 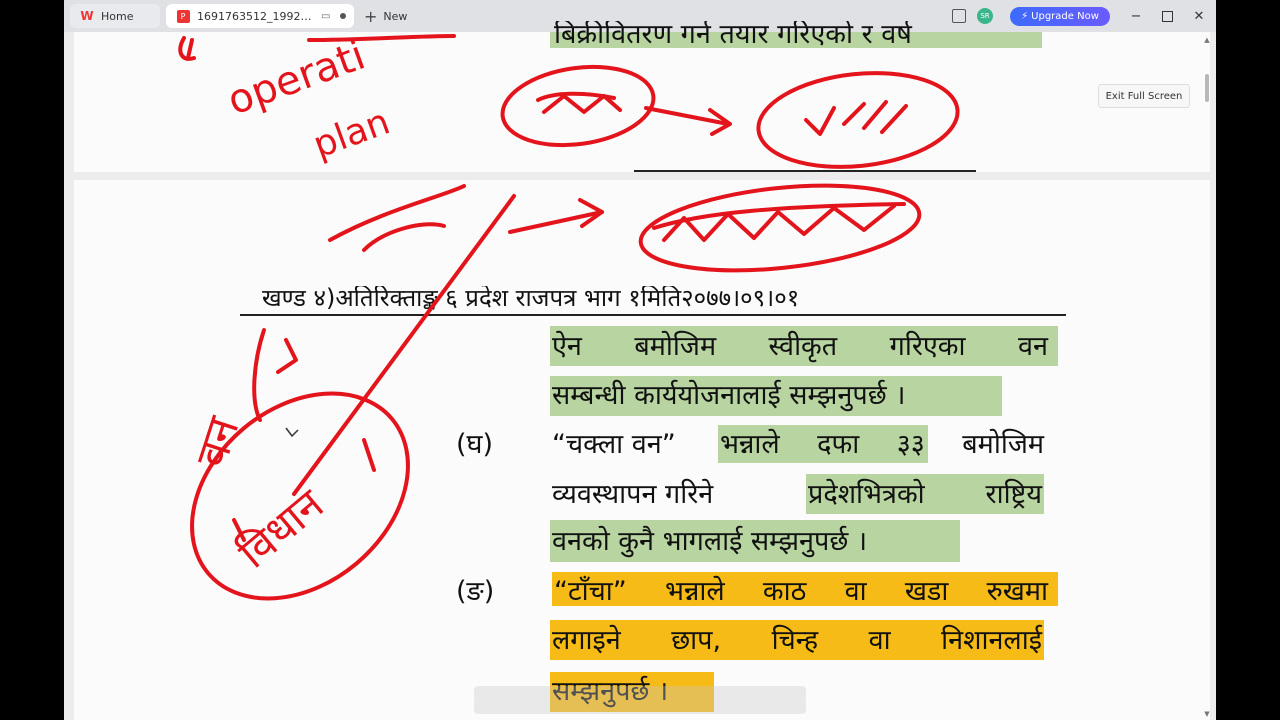 What do you see at coordinates (183, 16) in the screenshot?
I see `pdf-file-icon: P` at bounding box center [183, 16].